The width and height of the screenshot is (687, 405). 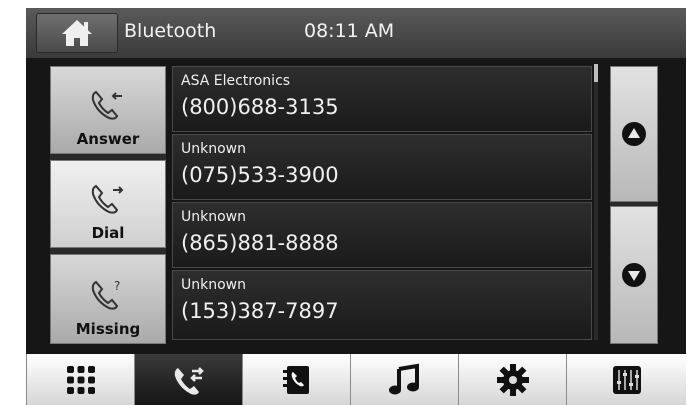 I want to click on down-arrow-icon, so click(x=634, y=275).